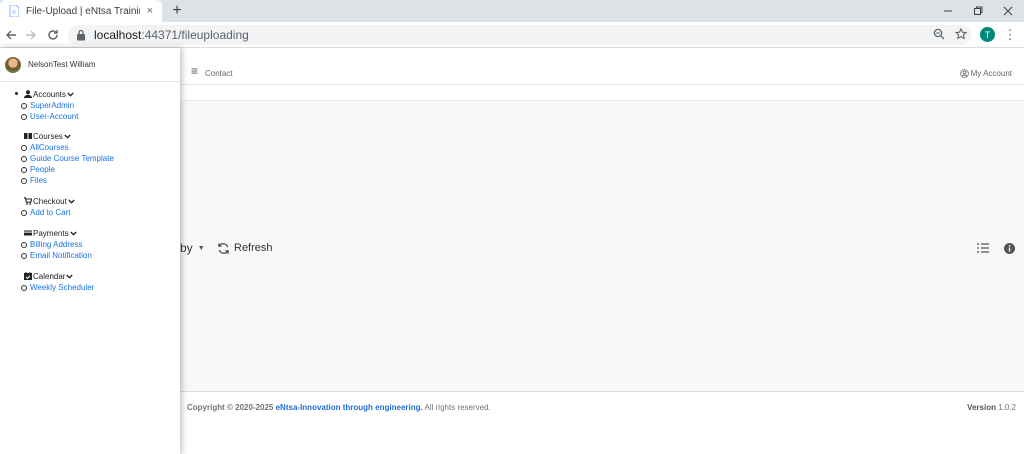 The width and height of the screenshot is (1024, 454). What do you see at coordinates (28, 94) in the screenshot?
I see `user-icon` at bounding box center [28, 94].